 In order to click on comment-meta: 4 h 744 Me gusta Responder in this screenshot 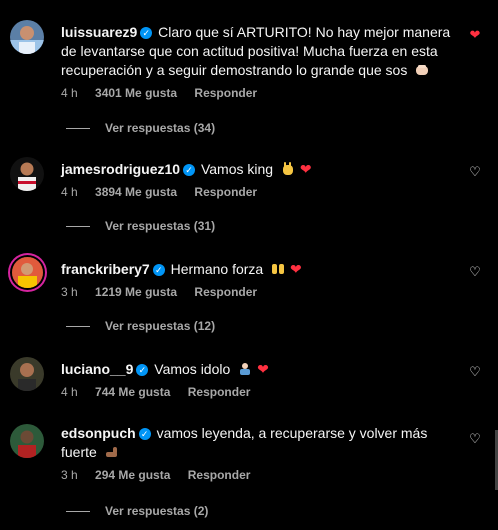, I will do `click(261, 393)`.